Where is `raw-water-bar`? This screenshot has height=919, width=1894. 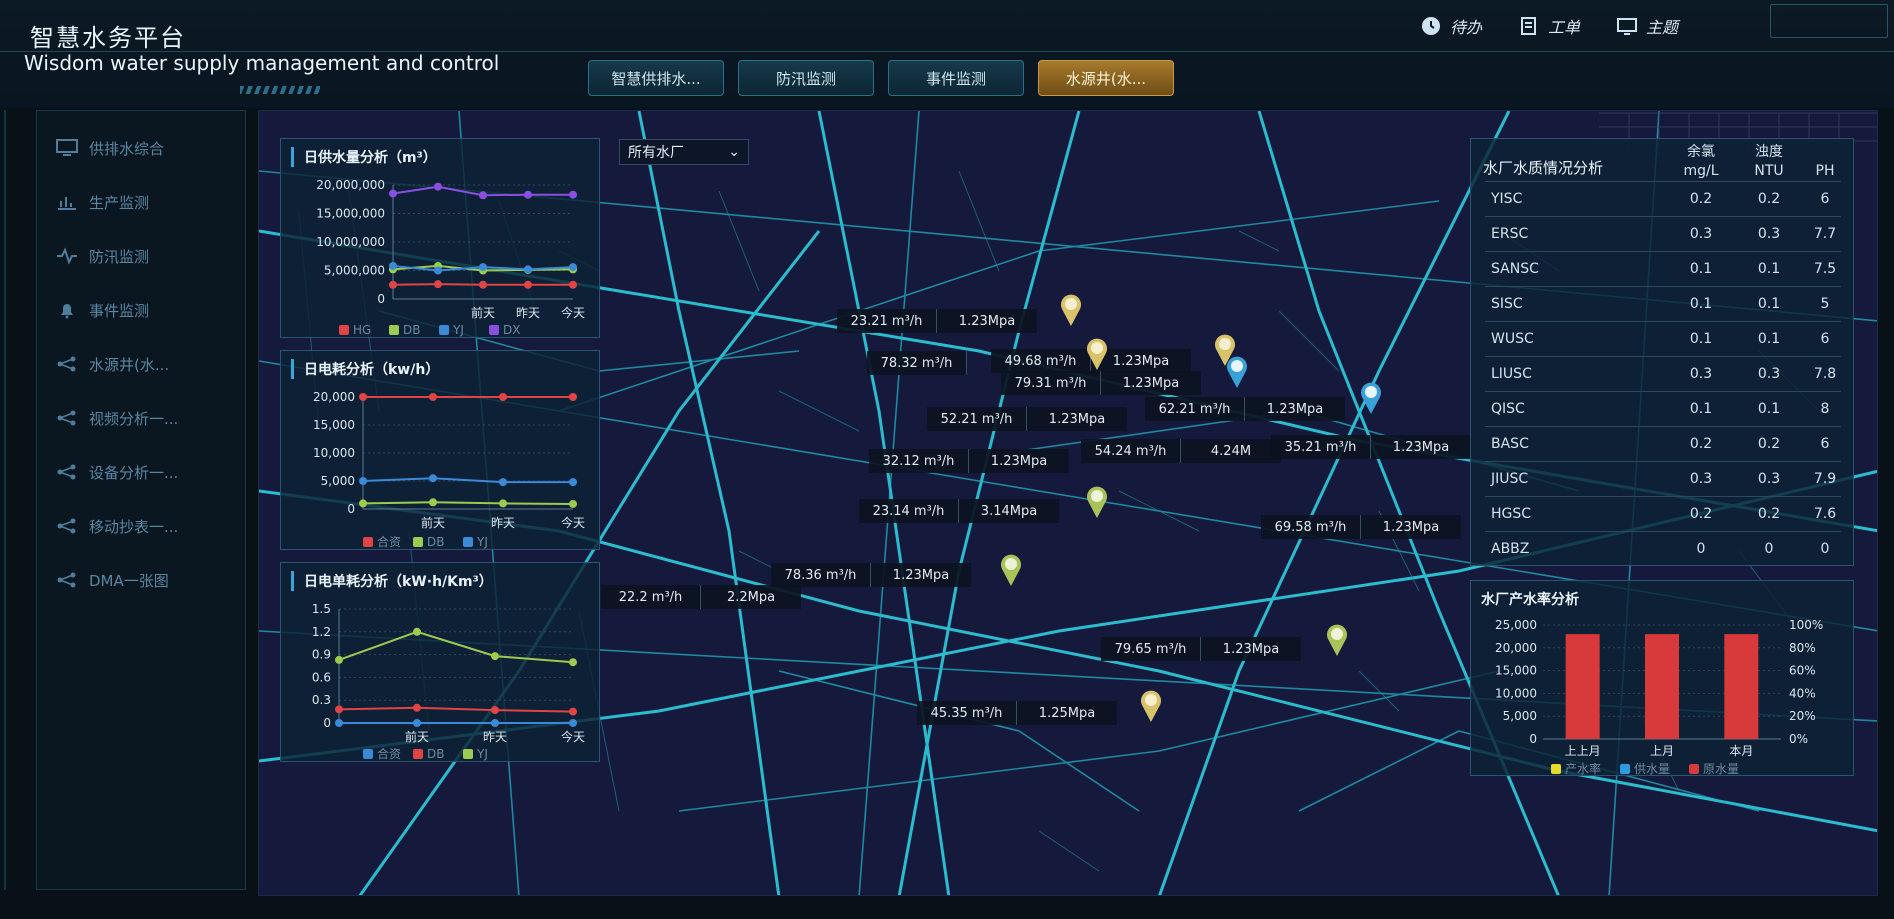 raw-water-bar is located at coordinates (1741, 686).